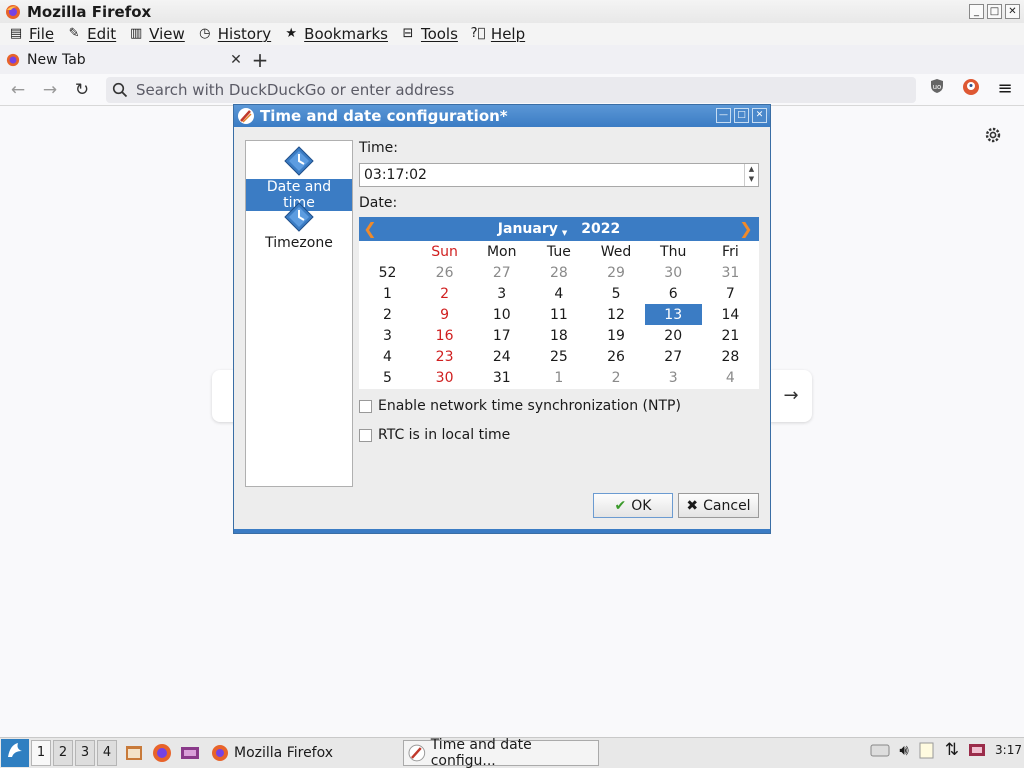 This screenshot has height=768, width=1024. What do you see at coordinates (486, 90) in the screenshot?
I see `address-input` at bounding box center [486, 90].